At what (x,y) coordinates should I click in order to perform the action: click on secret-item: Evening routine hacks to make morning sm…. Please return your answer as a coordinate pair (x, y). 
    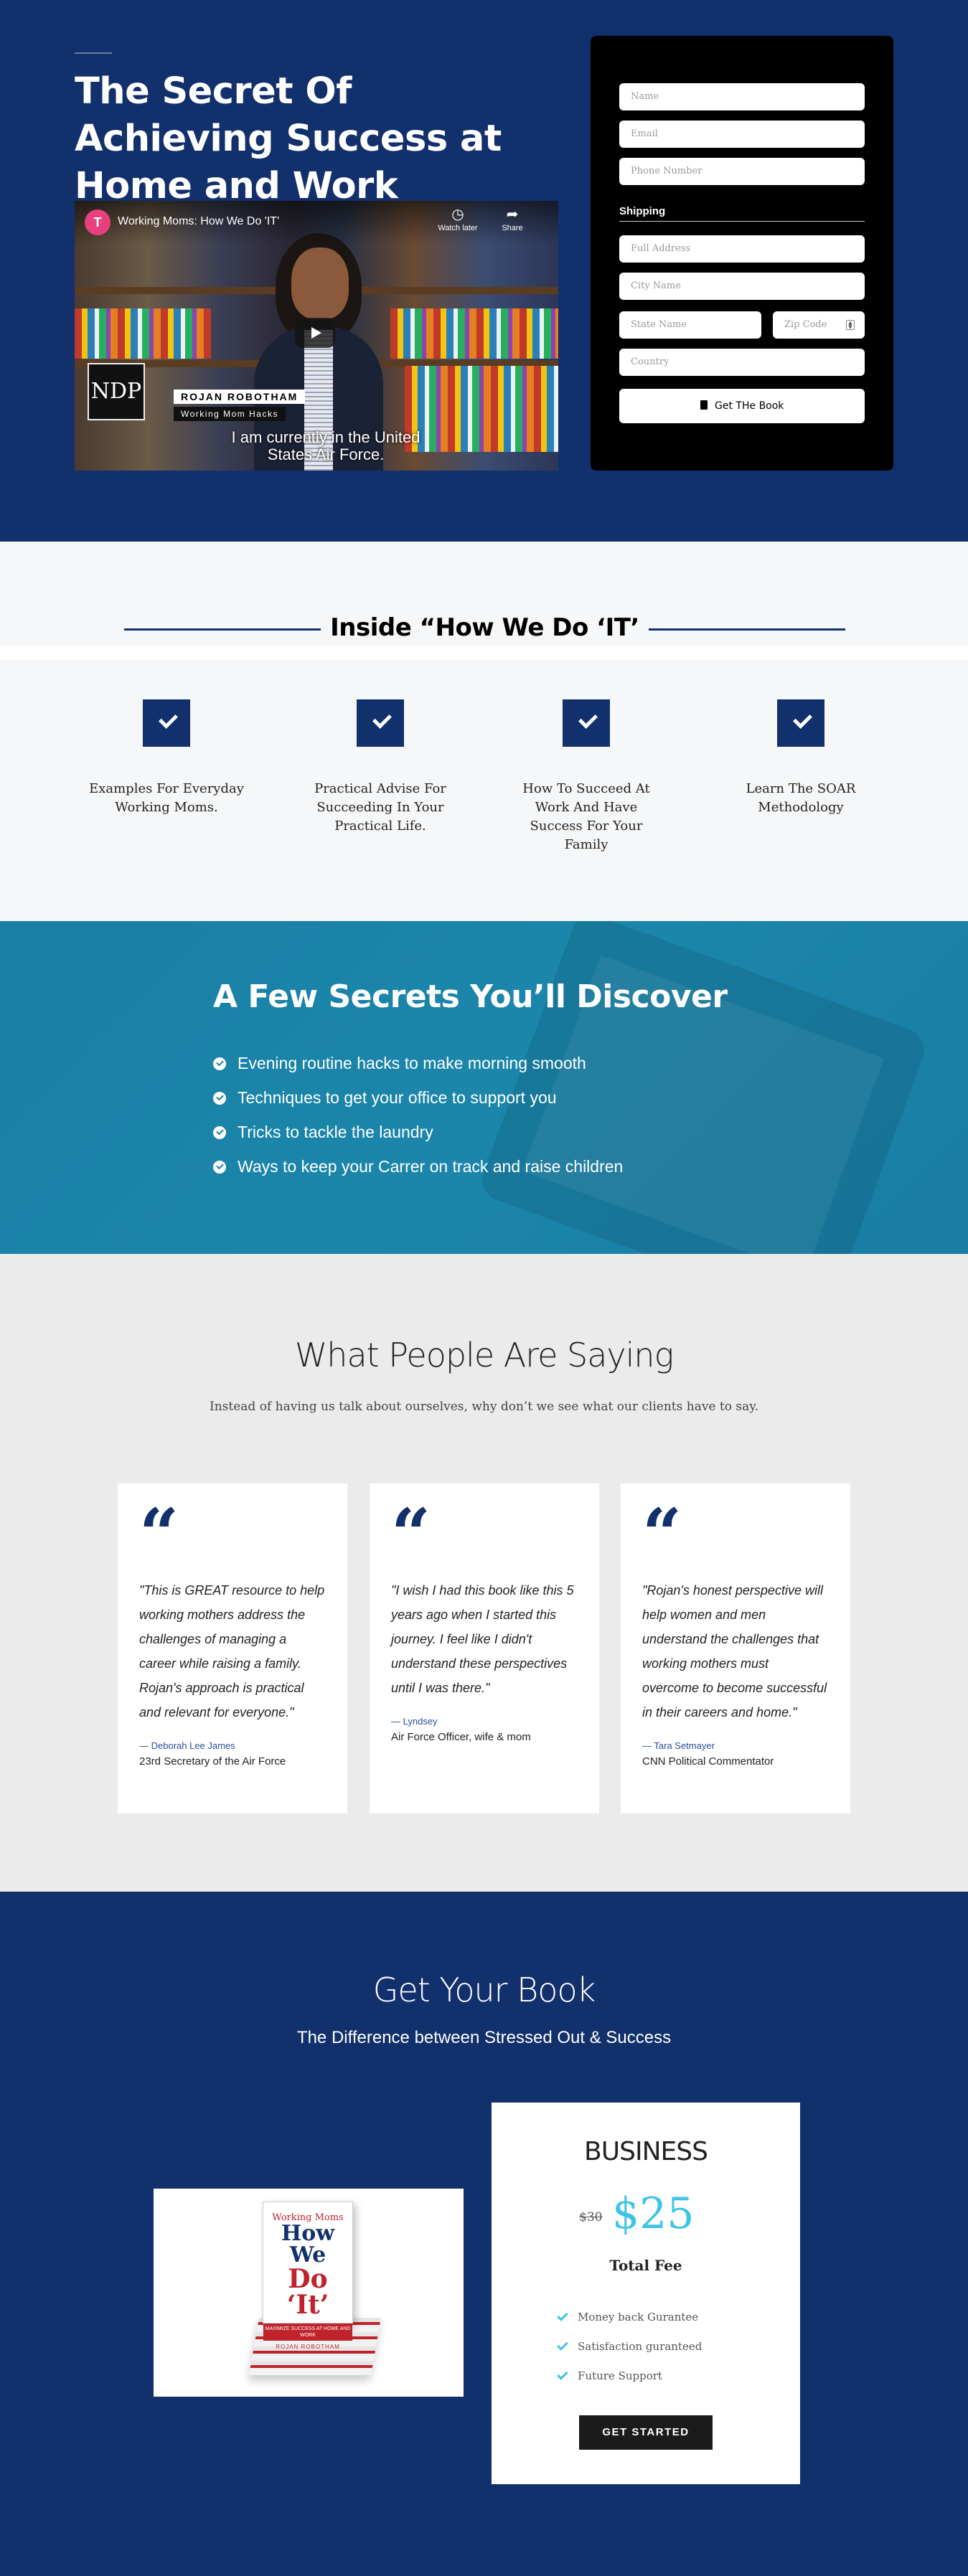
    Looking at the image, I should click on (399, 1063).